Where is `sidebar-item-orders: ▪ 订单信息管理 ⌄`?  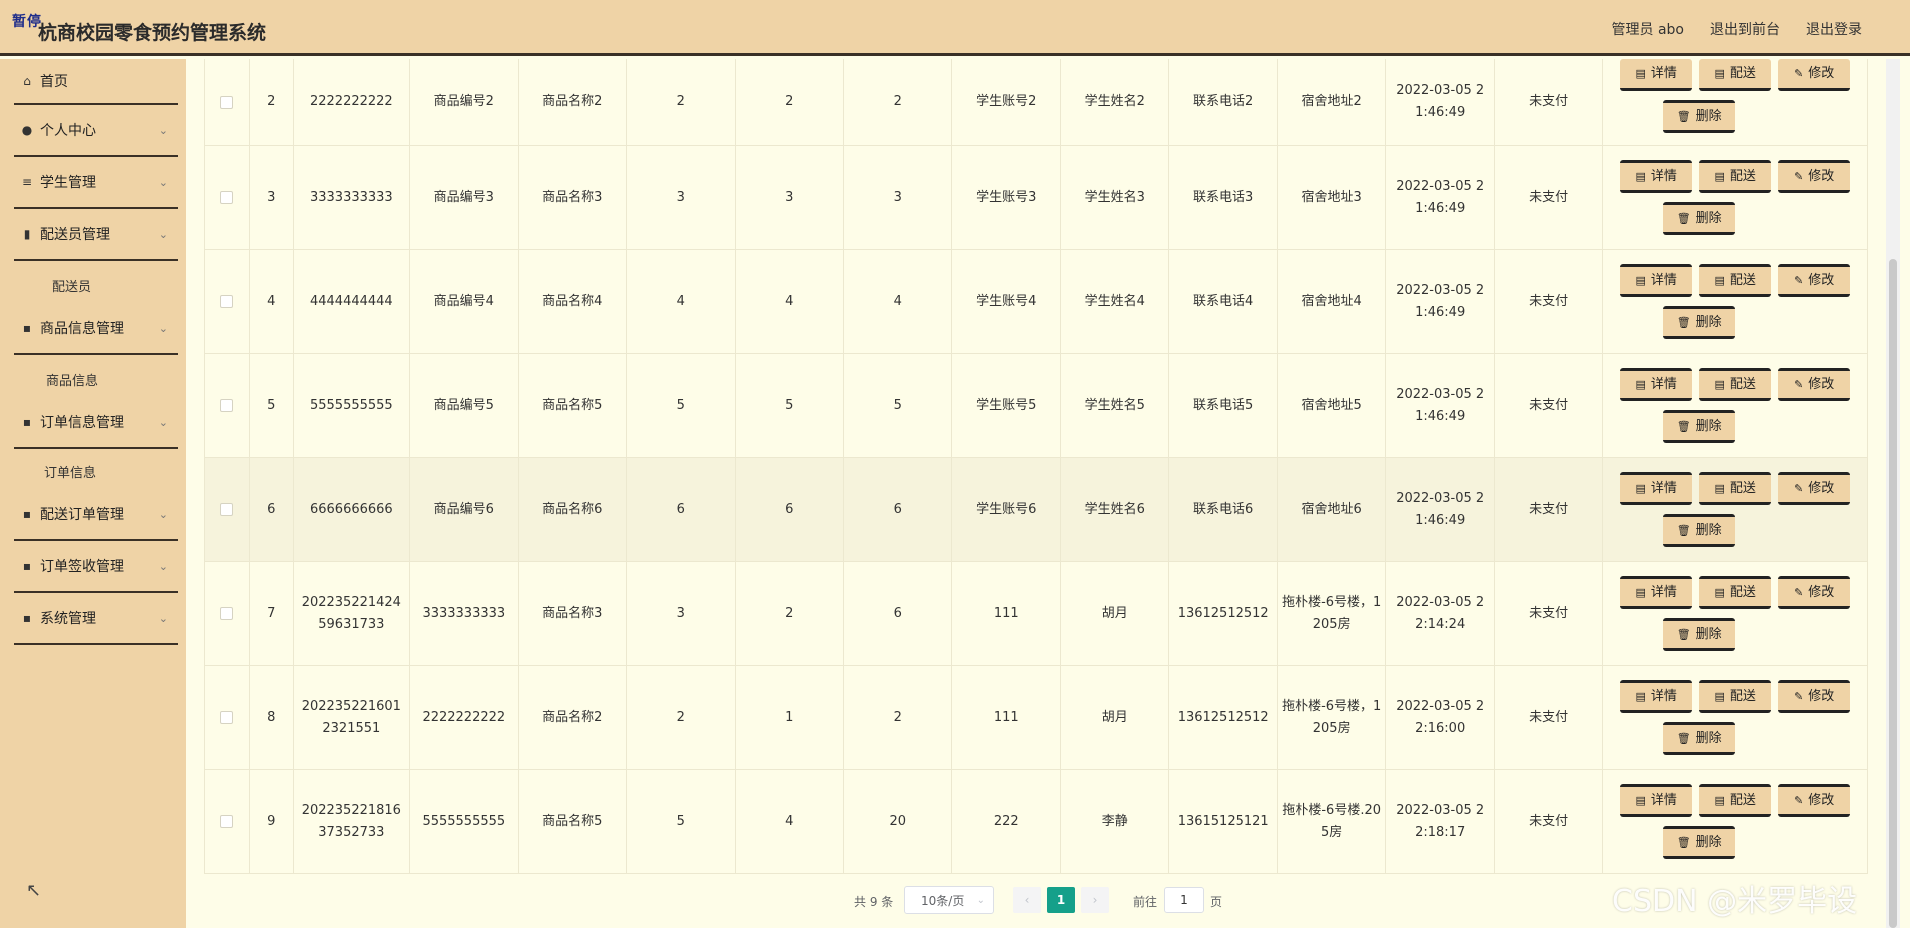 sidebar-item-orders: ▪ 订单信息管理 ⌄ is located at coordinates (96, 423).